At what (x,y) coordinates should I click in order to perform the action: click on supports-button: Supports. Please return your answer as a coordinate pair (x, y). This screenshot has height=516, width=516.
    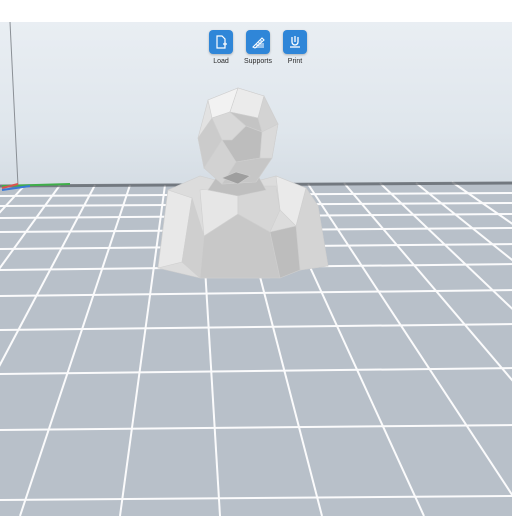
    Looking at the image, I should click on (258, 47).